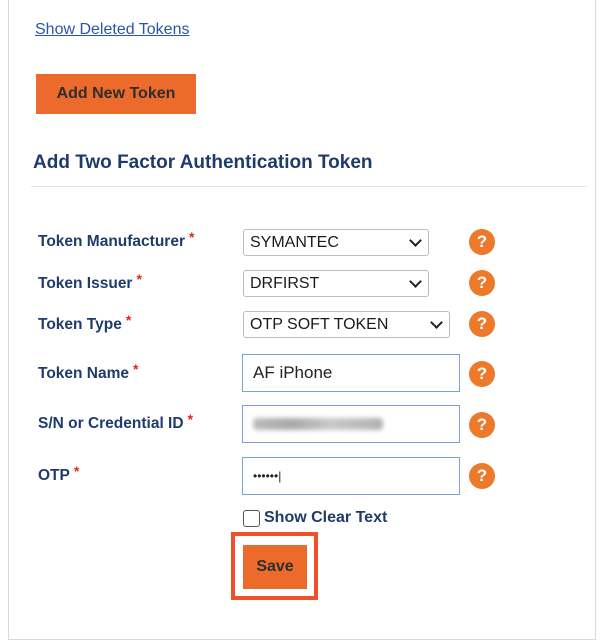 This screenshot has width=602, height=644. What do you see at coordinates (351, 476) in the screenshot?
I see `otp-input: ••••••|` at bounding box center [351, 476].